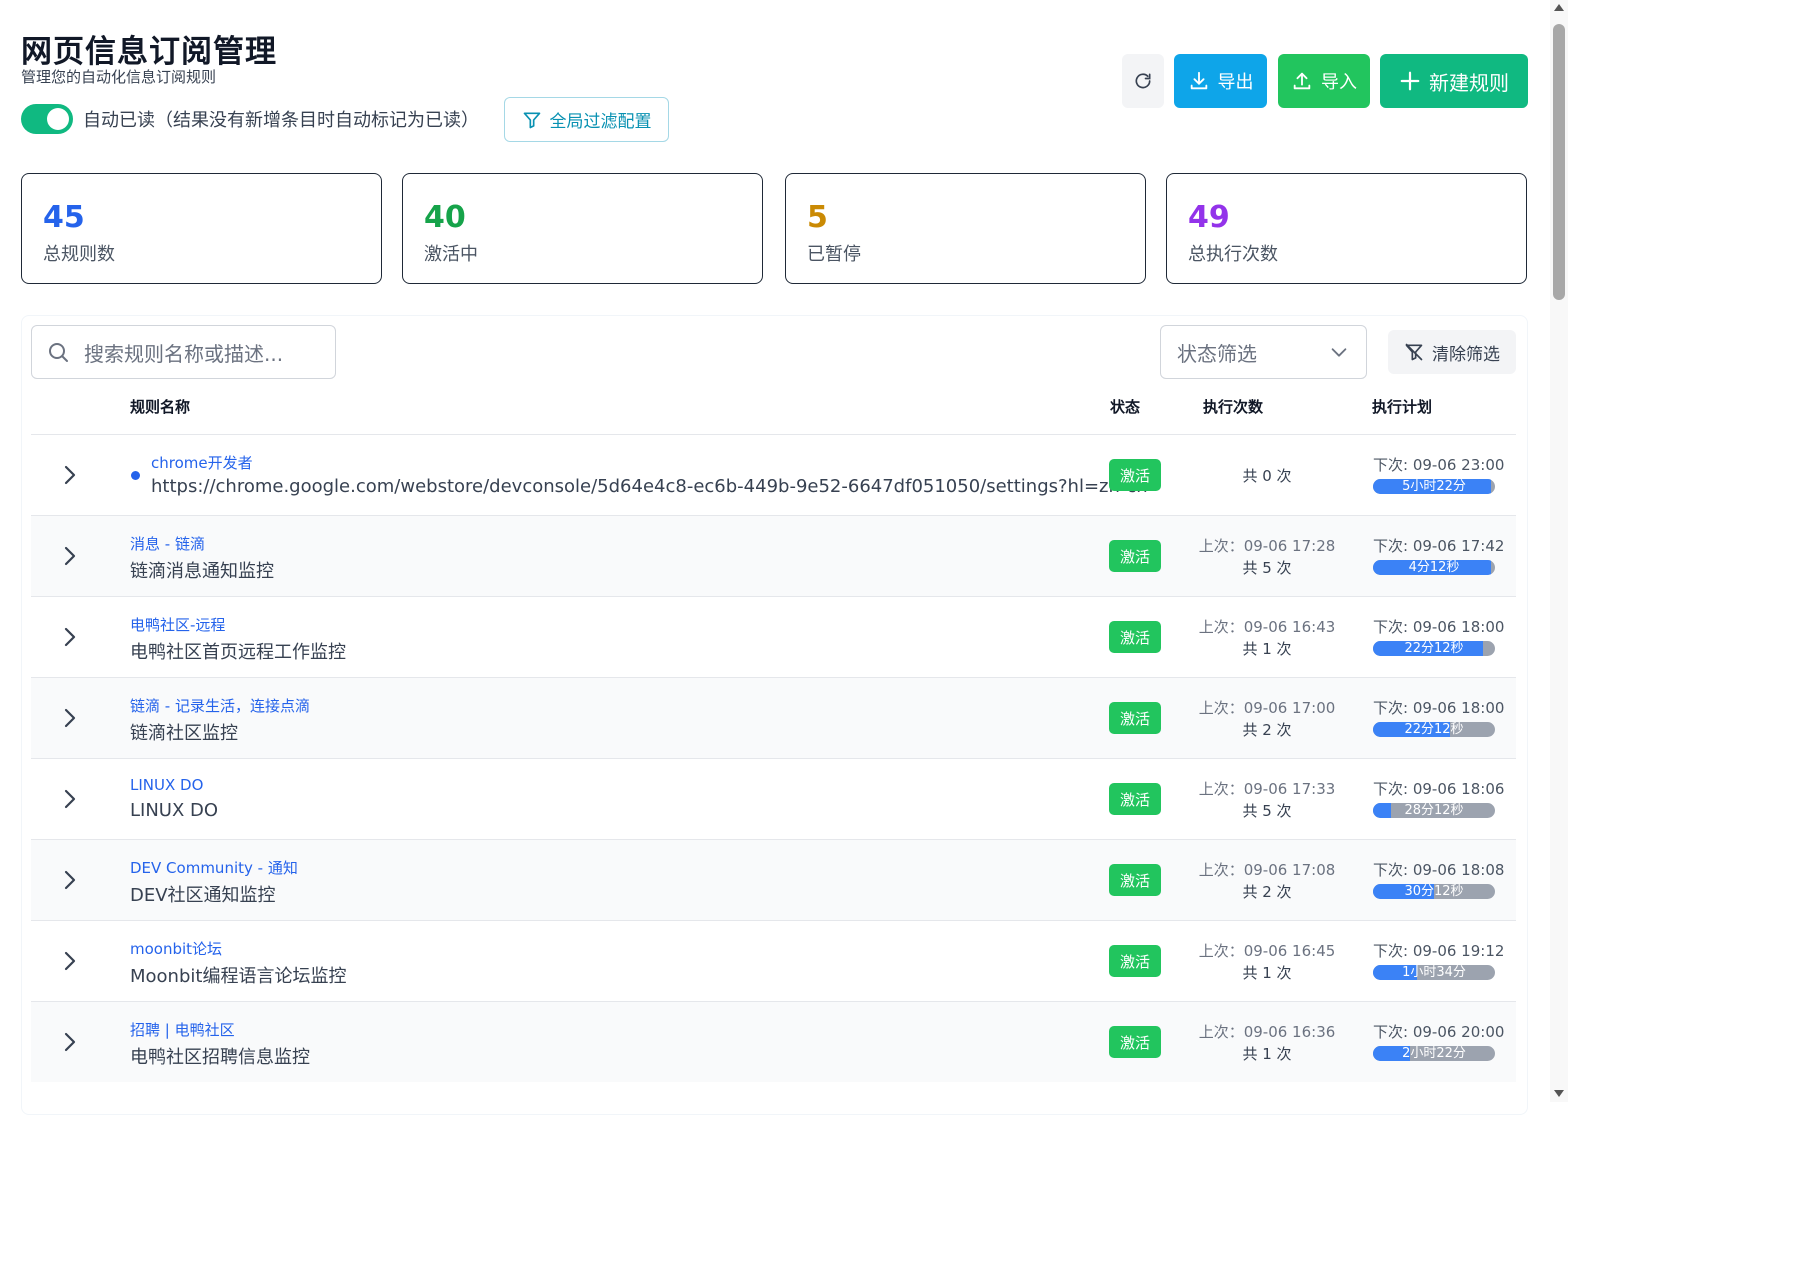 The width and height of the screenshot is (1812, 1273). Describe the element at coordinates (1233, 254) in the screenshot. I see `stat-label: 总执行次数` at that location.